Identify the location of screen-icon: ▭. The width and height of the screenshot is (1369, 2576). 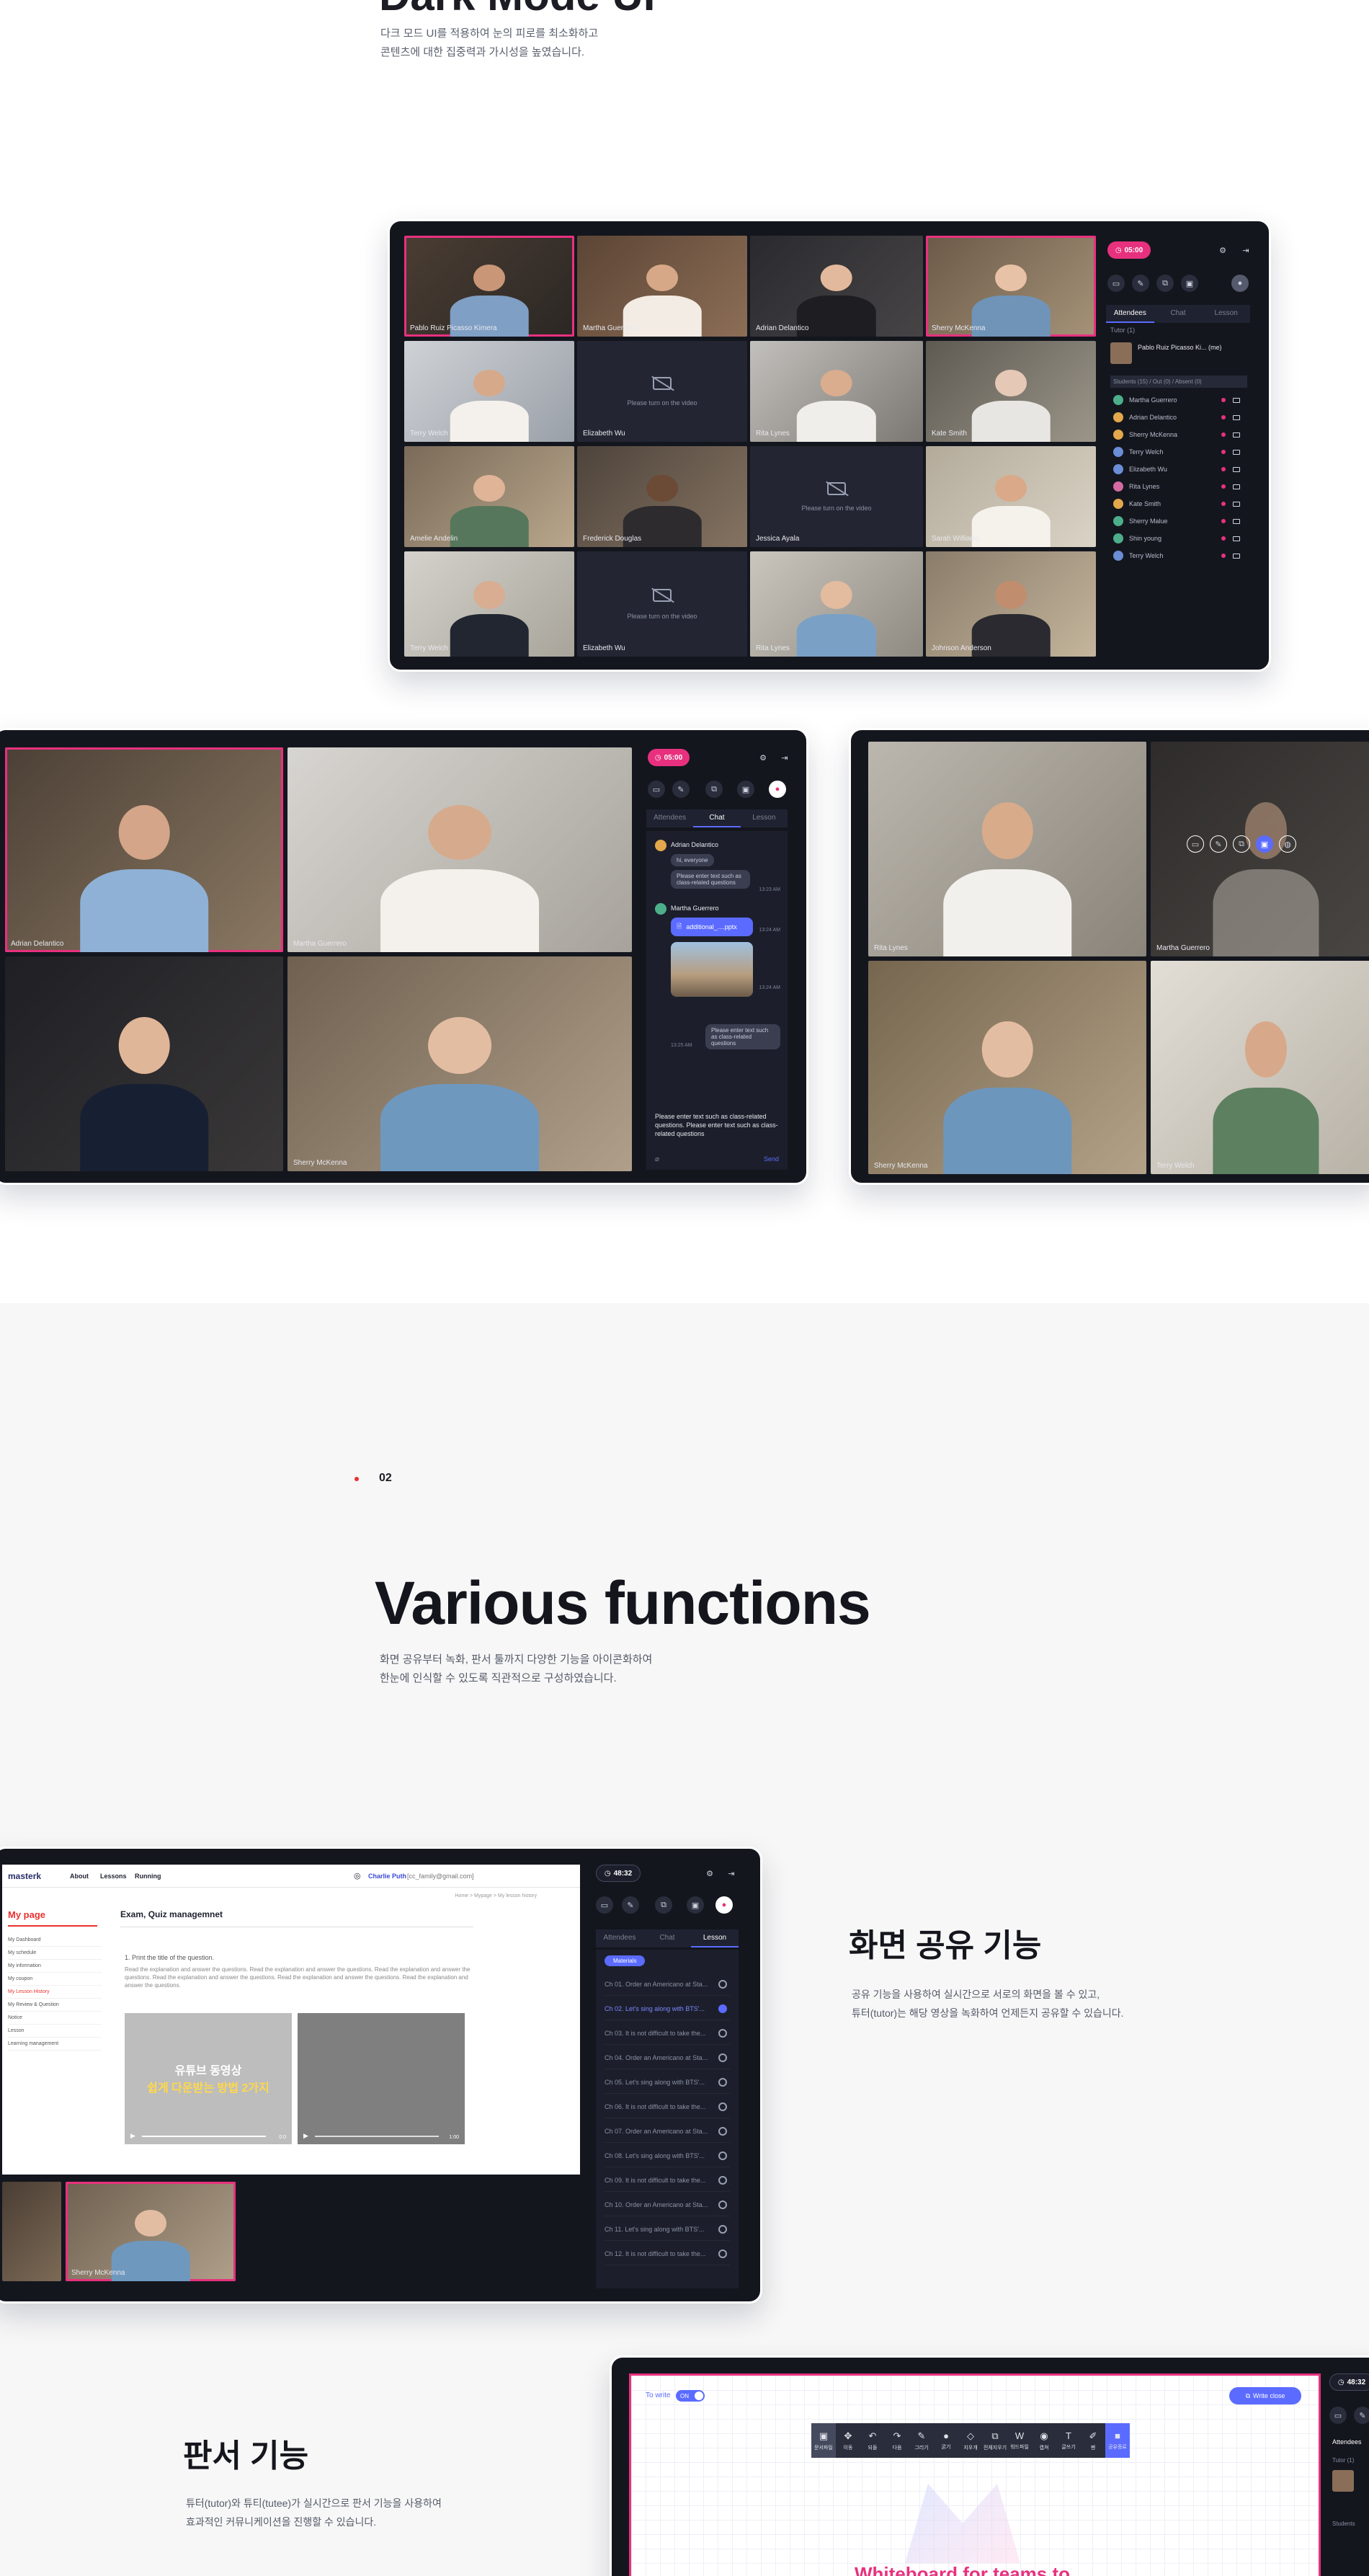
(1195, 844).